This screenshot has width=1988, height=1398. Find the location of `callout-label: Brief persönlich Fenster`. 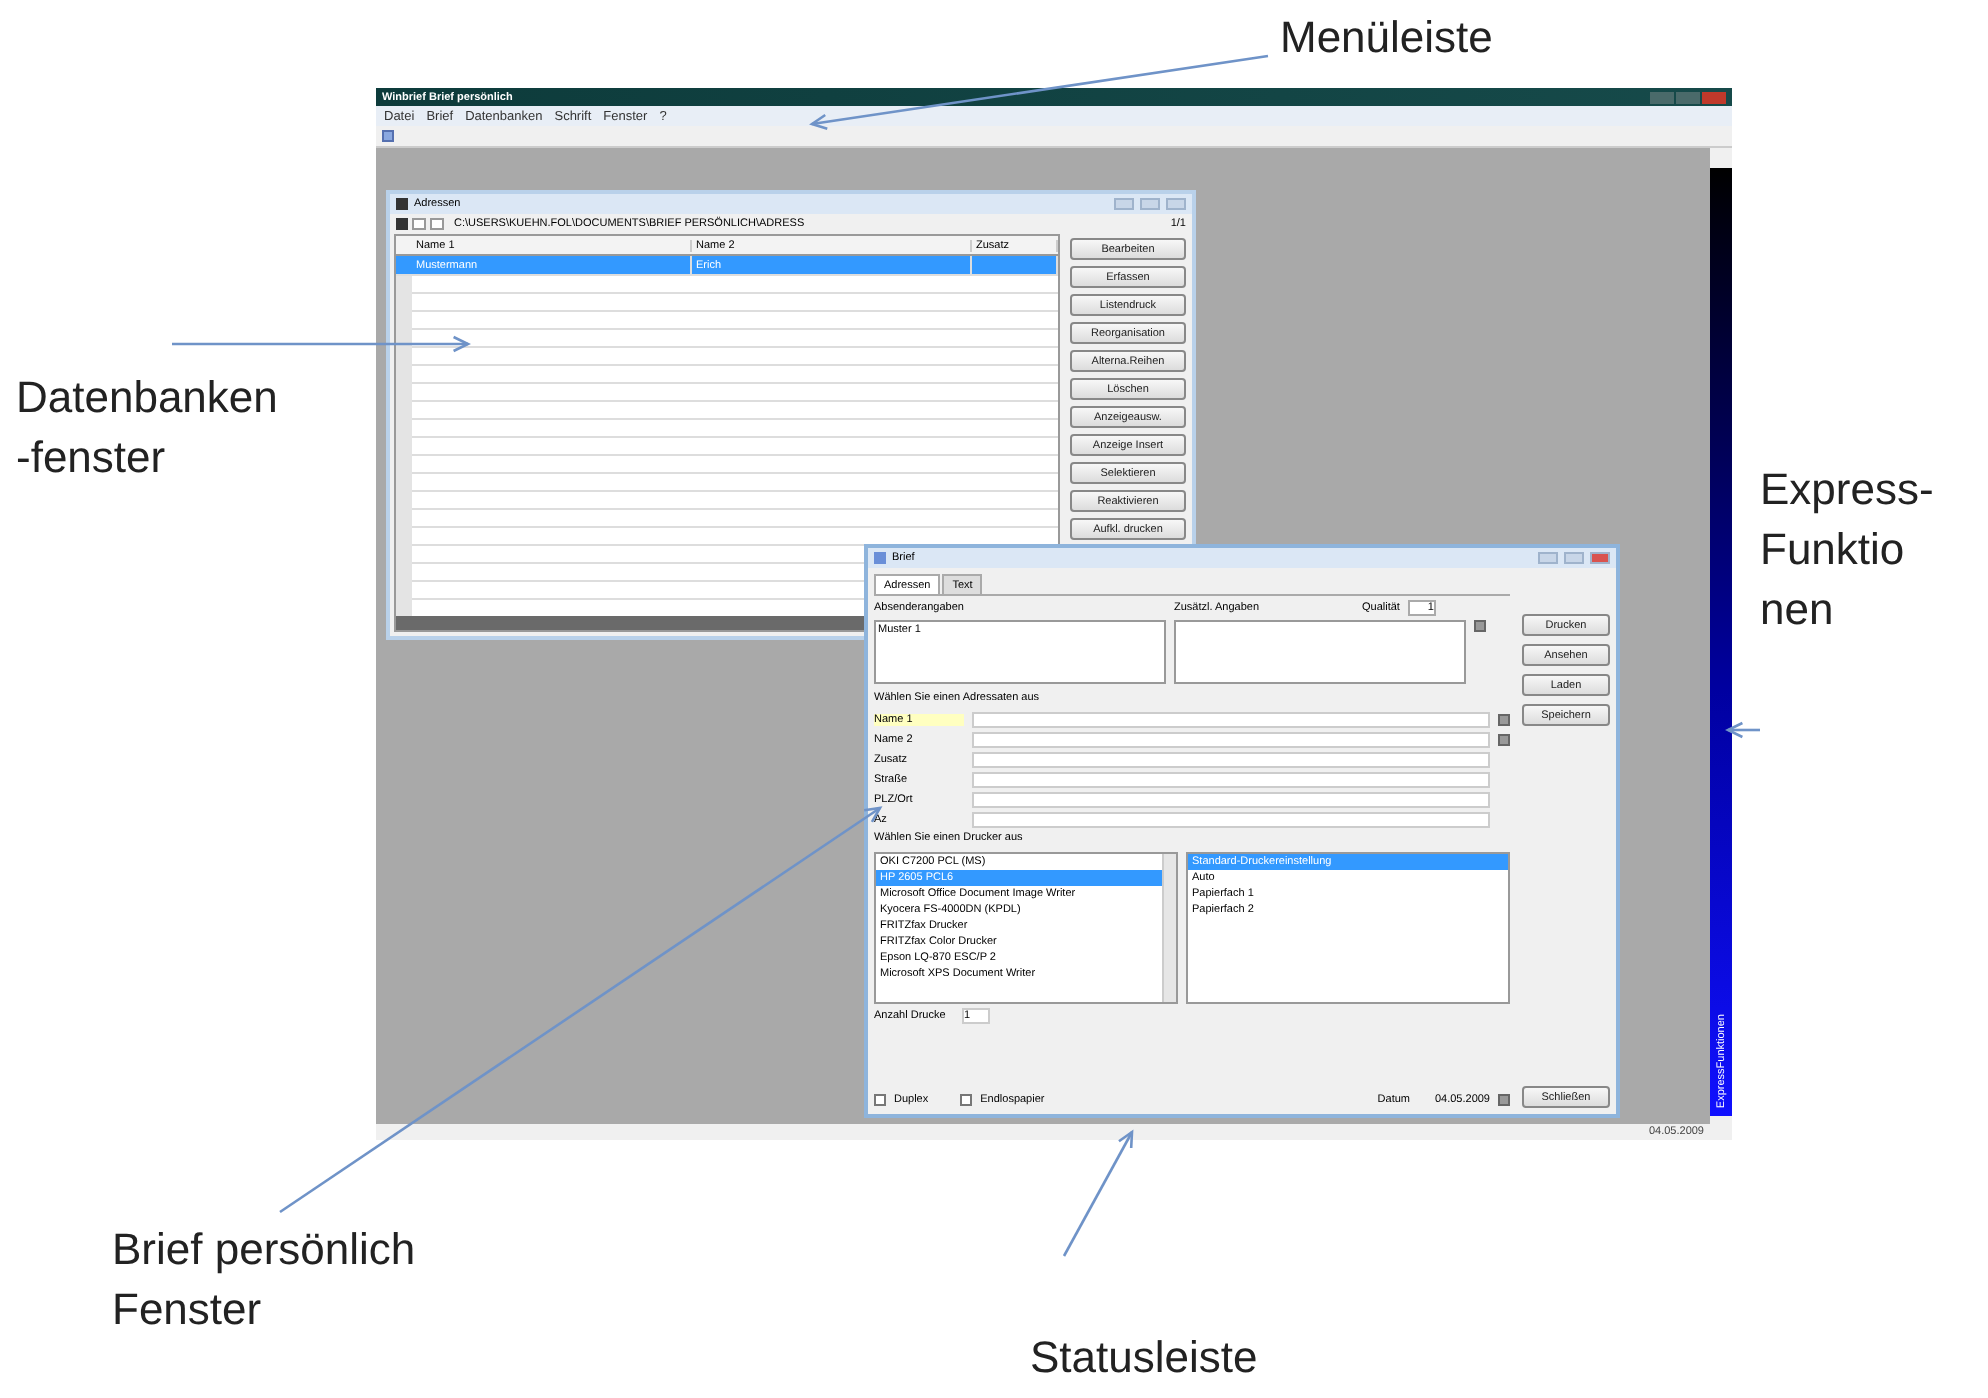

callout-label: Brief persönlich Fenster is located at coordinates (264, 1280).